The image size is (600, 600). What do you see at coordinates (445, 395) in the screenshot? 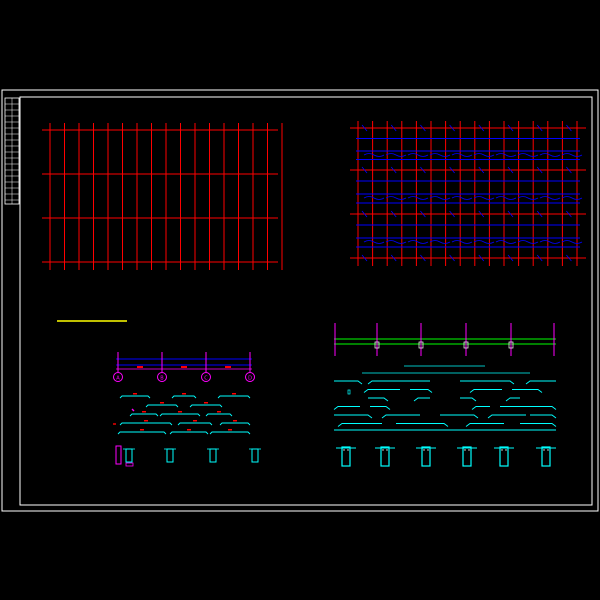
I see `beam-elevation-right` at bounding box center [445, 395].